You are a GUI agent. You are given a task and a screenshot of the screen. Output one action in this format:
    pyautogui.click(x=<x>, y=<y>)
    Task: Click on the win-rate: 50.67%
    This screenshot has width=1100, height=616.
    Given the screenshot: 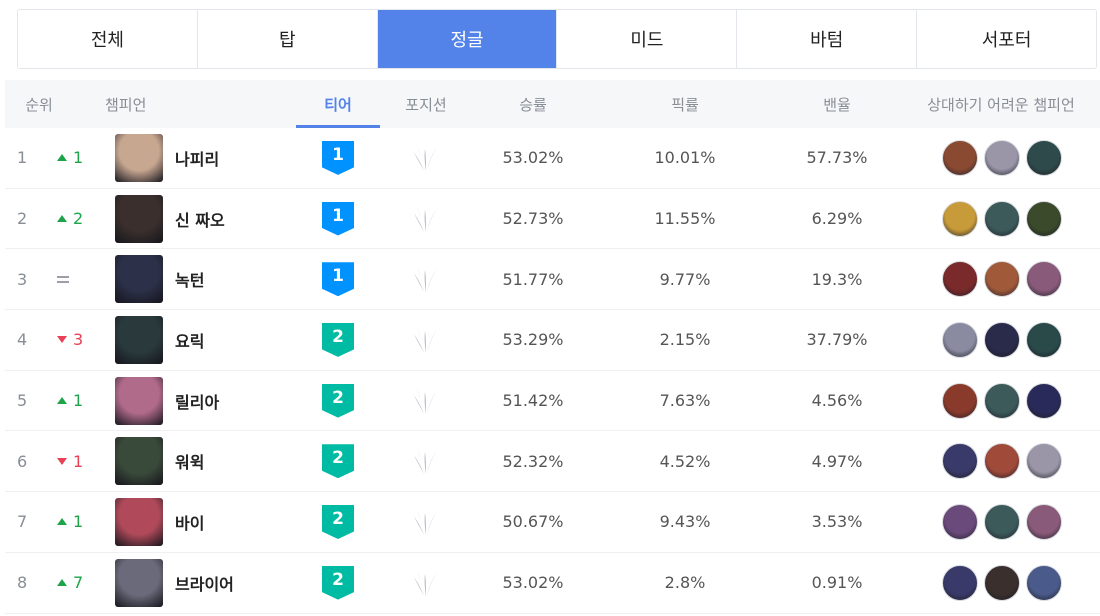 What is the action you would take?
    pyautogui.click(x=533, y=522)
    